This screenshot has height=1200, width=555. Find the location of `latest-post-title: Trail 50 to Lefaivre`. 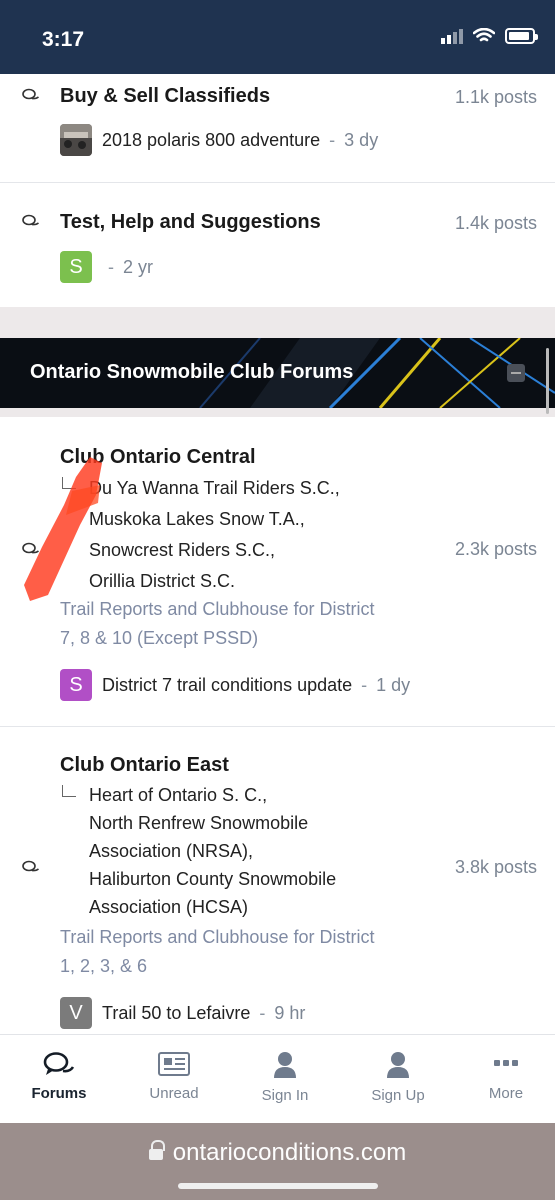

latest-post-title: Trail 50 to Lefaivre is located at coordinates (176, 1013).